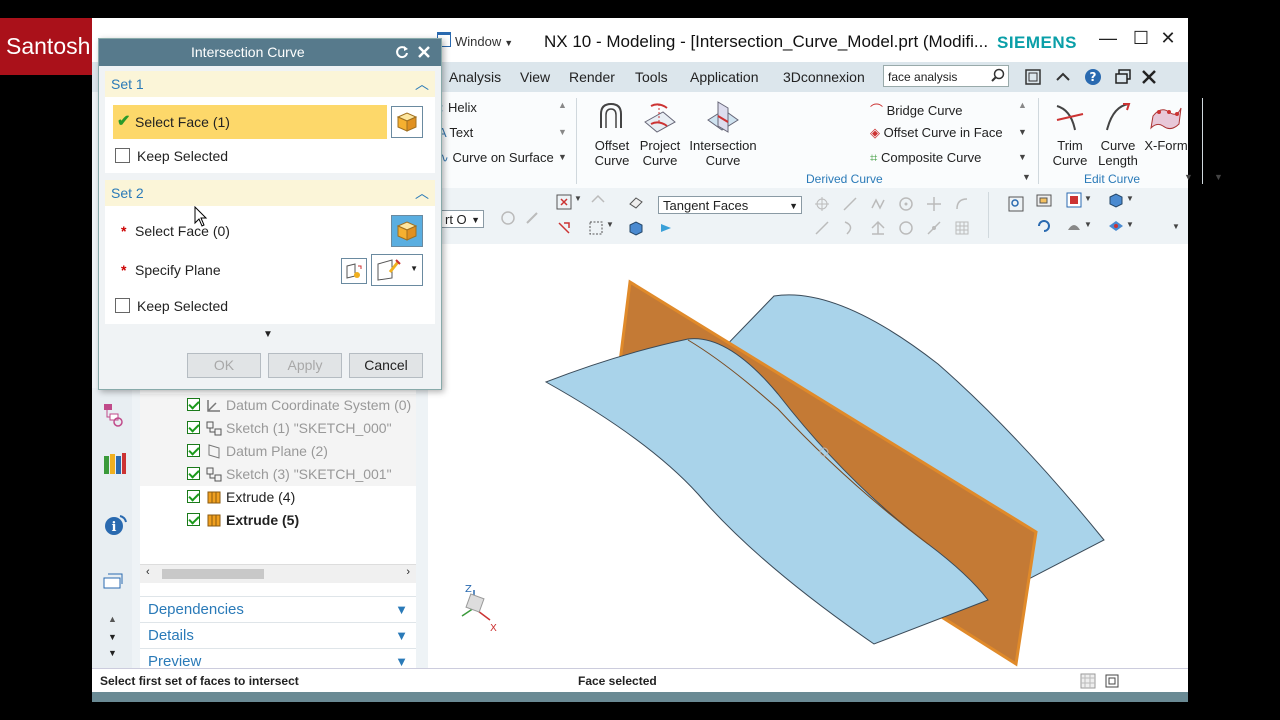 This screenshot has width=1280, height=720. I want to click on scroll-right-icon: ›, so click(408, 572).